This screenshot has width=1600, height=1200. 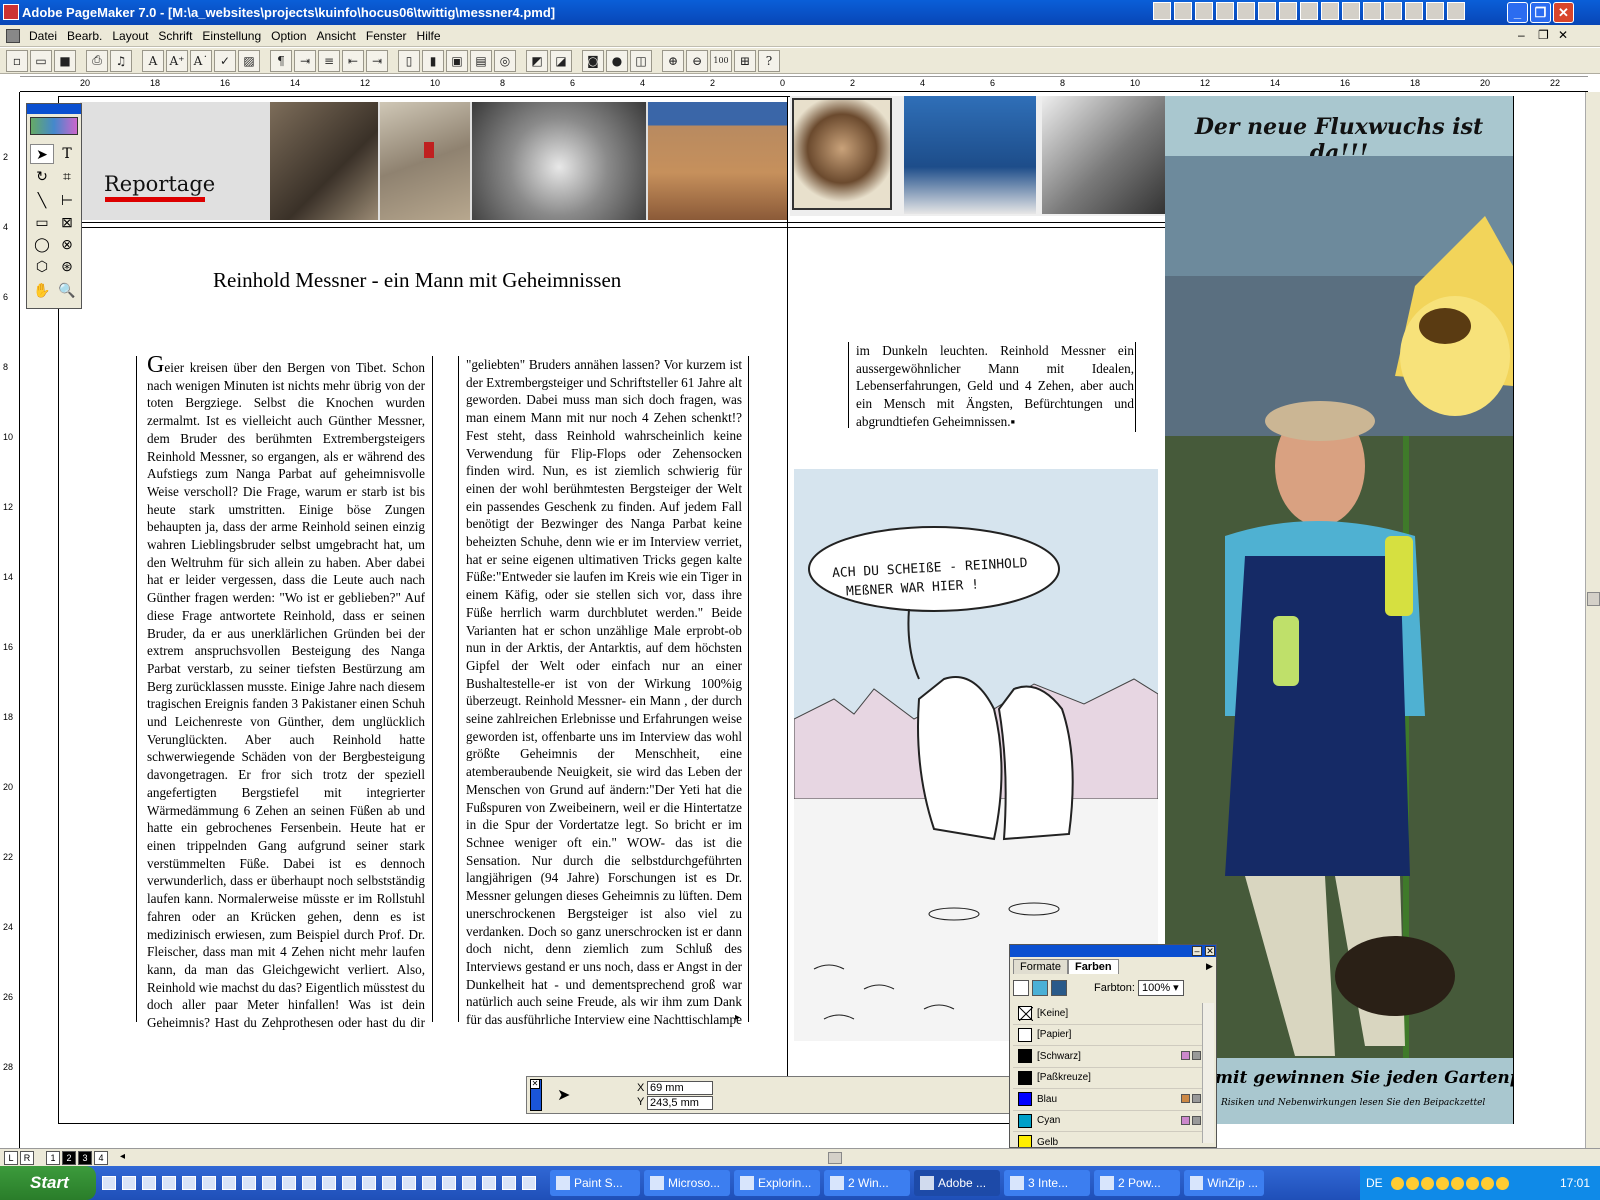 I want to click on excel-icon, so click(x=1372, y=11).